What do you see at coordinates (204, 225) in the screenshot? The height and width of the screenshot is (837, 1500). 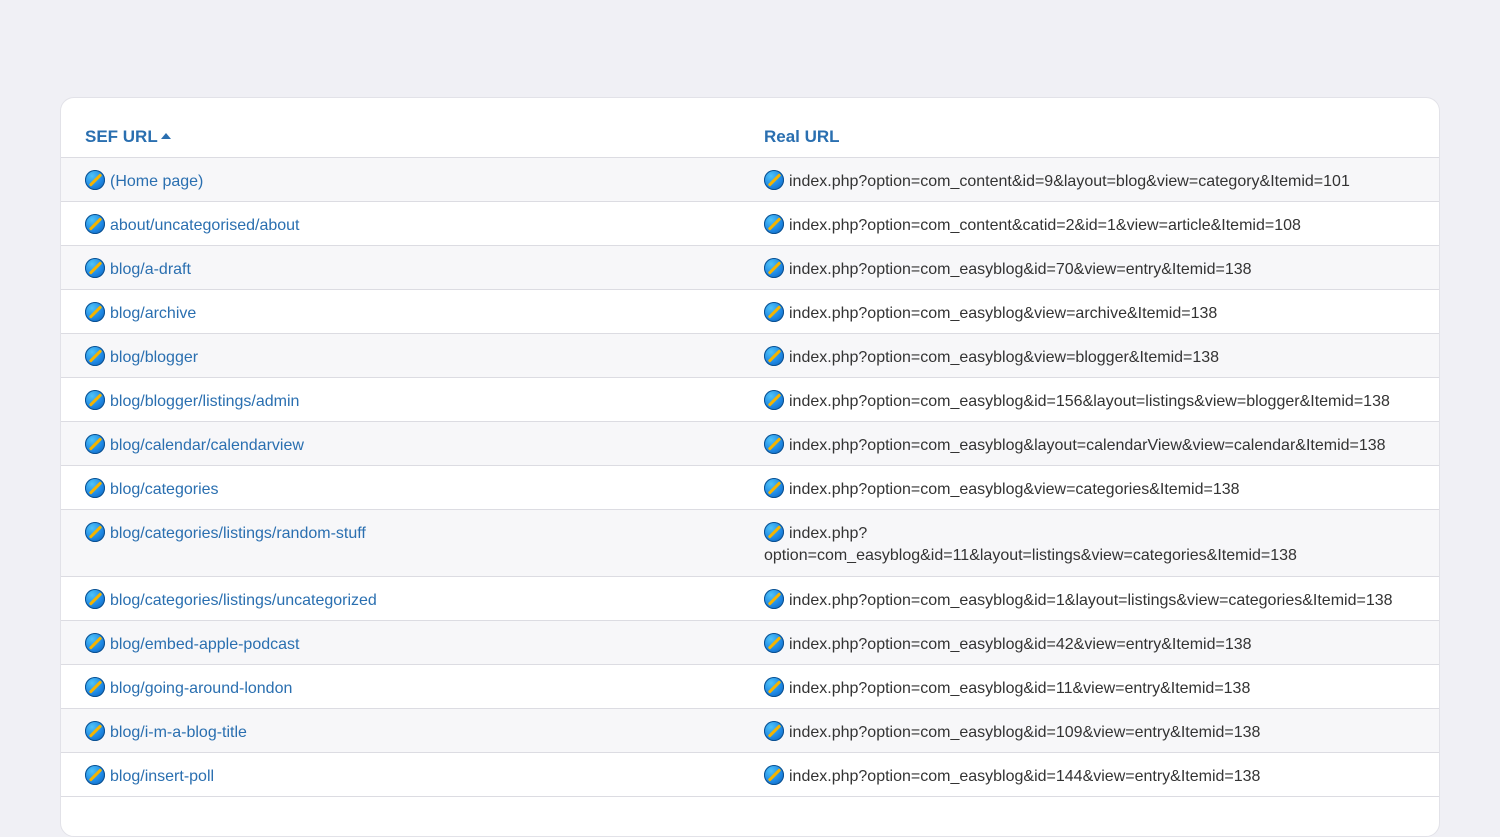 I see `sef-url-link: about/uncategorised/about` at bounding box center [204, 225].